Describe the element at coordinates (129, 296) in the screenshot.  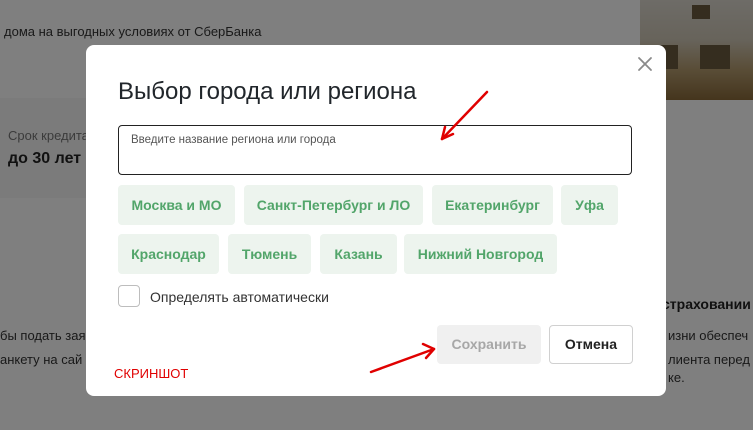
I see `auto-detect-checkbox` at that location.